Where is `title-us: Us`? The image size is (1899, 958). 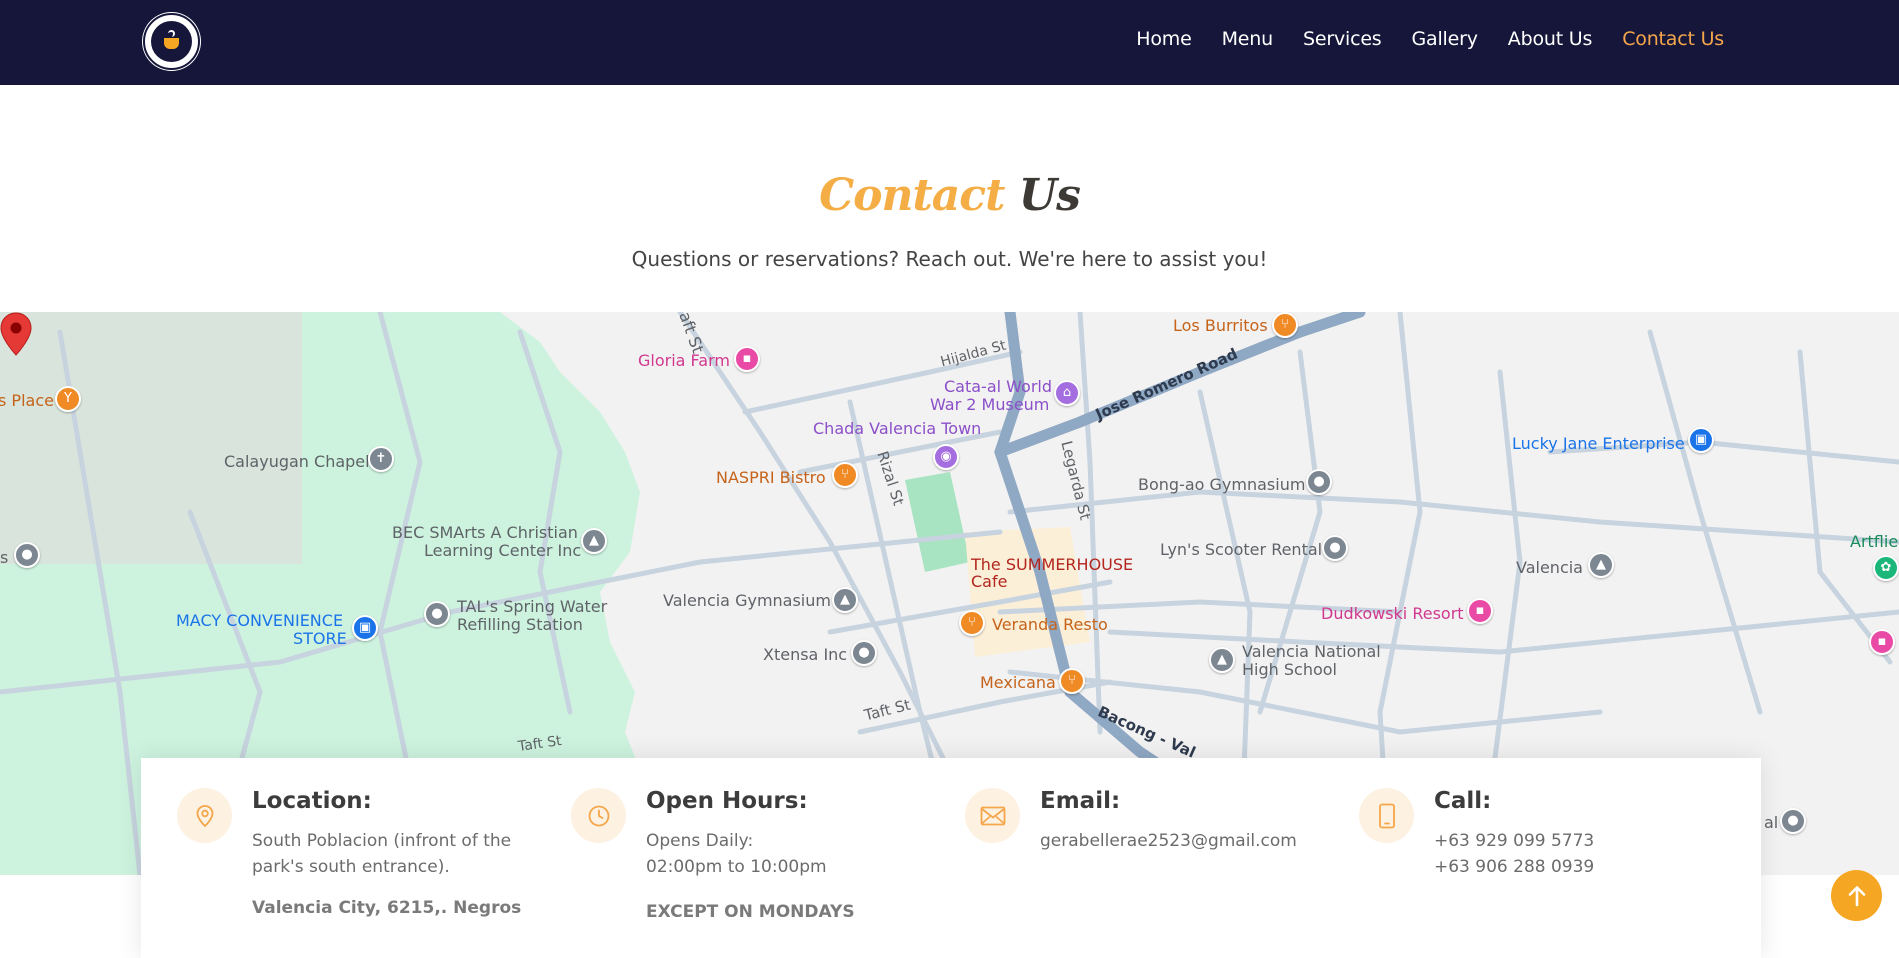 title-us: Us is located at coordinates (1049, 195).